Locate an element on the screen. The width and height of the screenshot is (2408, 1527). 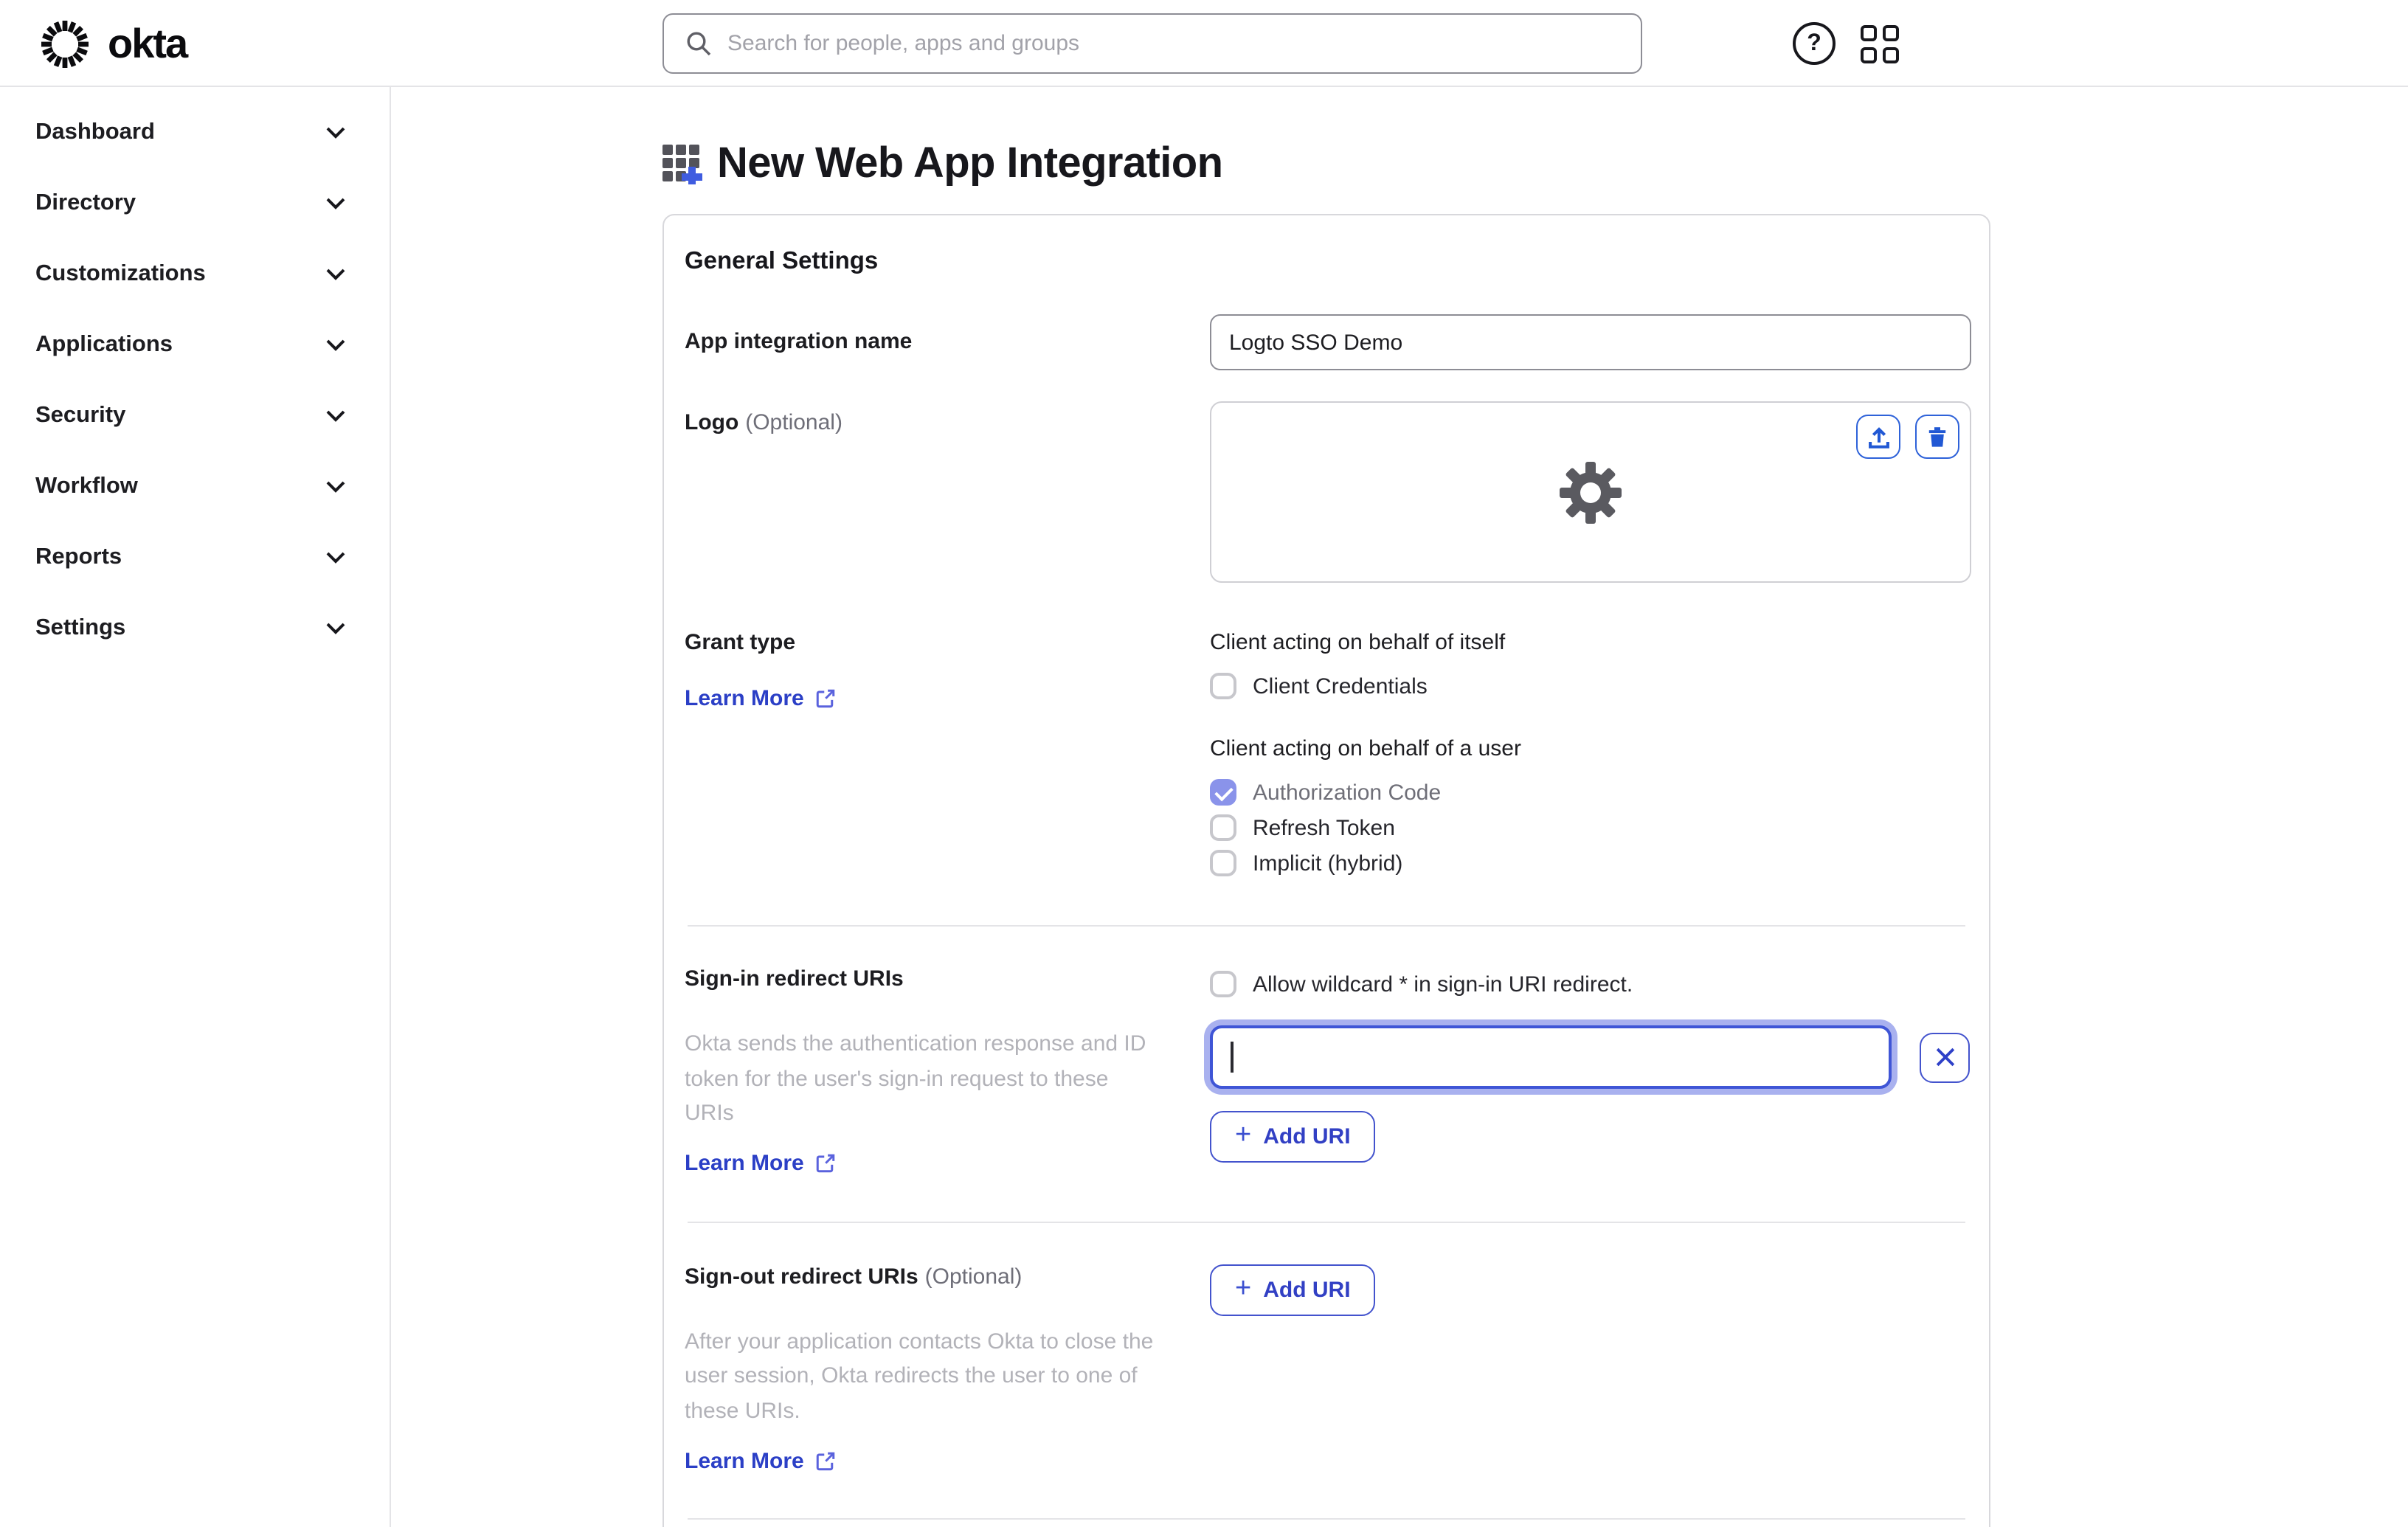
sidebar-item-customizations: Customizations is located at coordinates (195, 275).